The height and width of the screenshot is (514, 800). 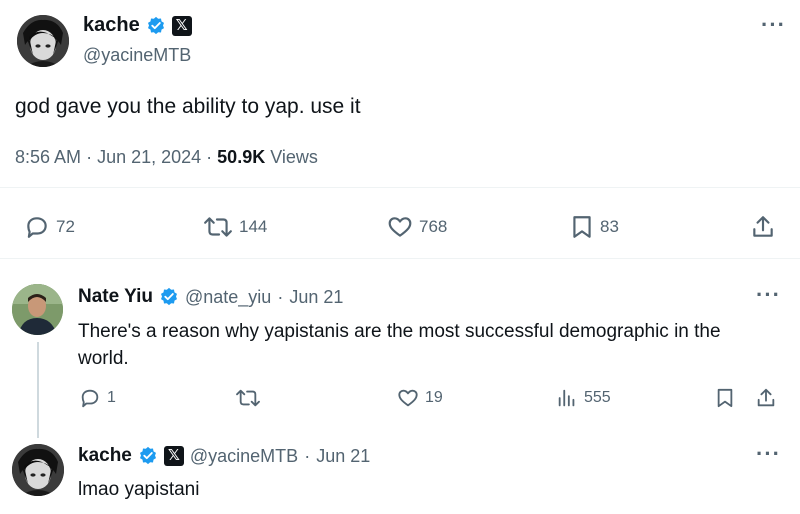 I want to click on reply-count: 72, so click(x=65, y=226).